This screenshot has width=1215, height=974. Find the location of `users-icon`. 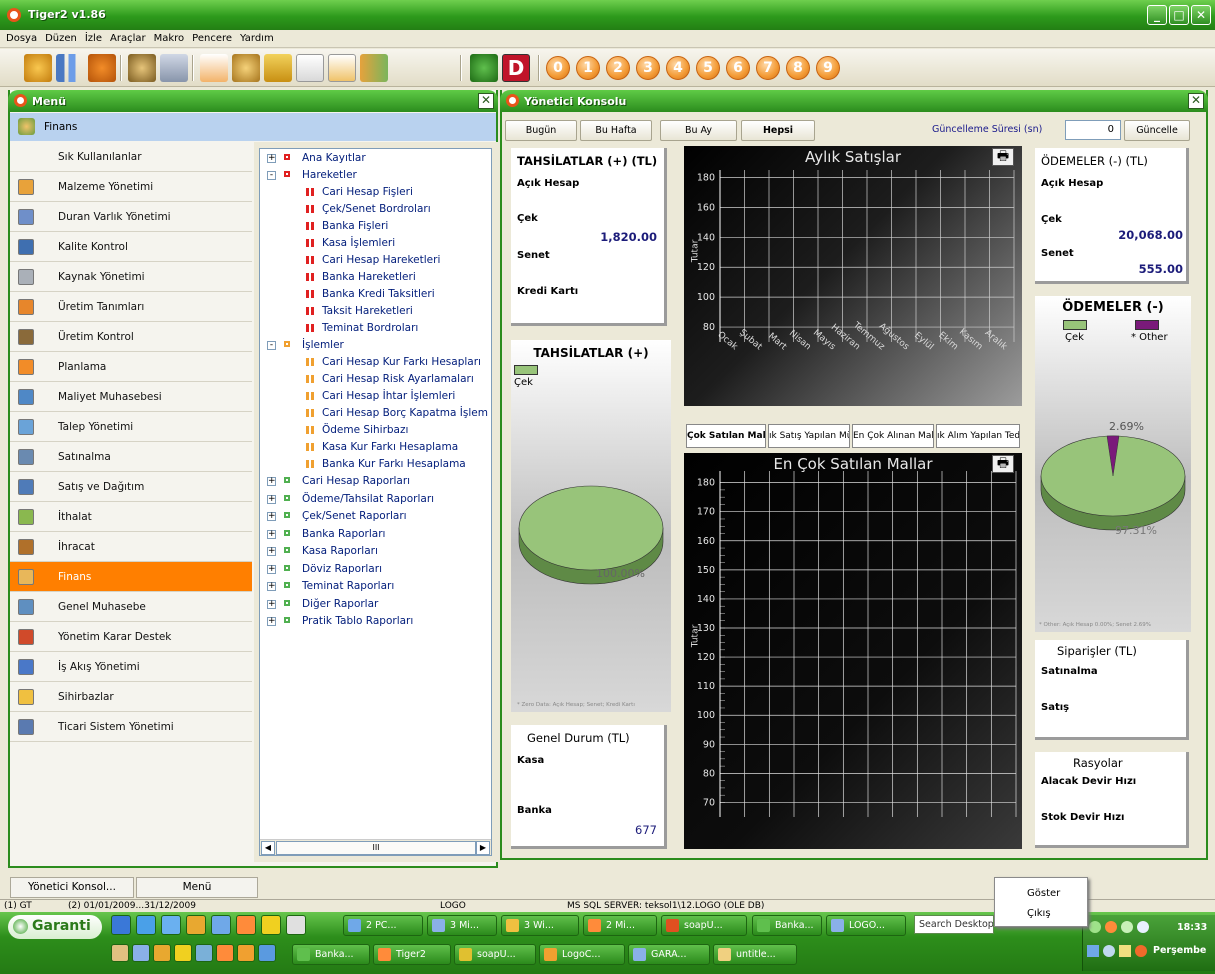

users-icon is located at coordinates (38, 68).